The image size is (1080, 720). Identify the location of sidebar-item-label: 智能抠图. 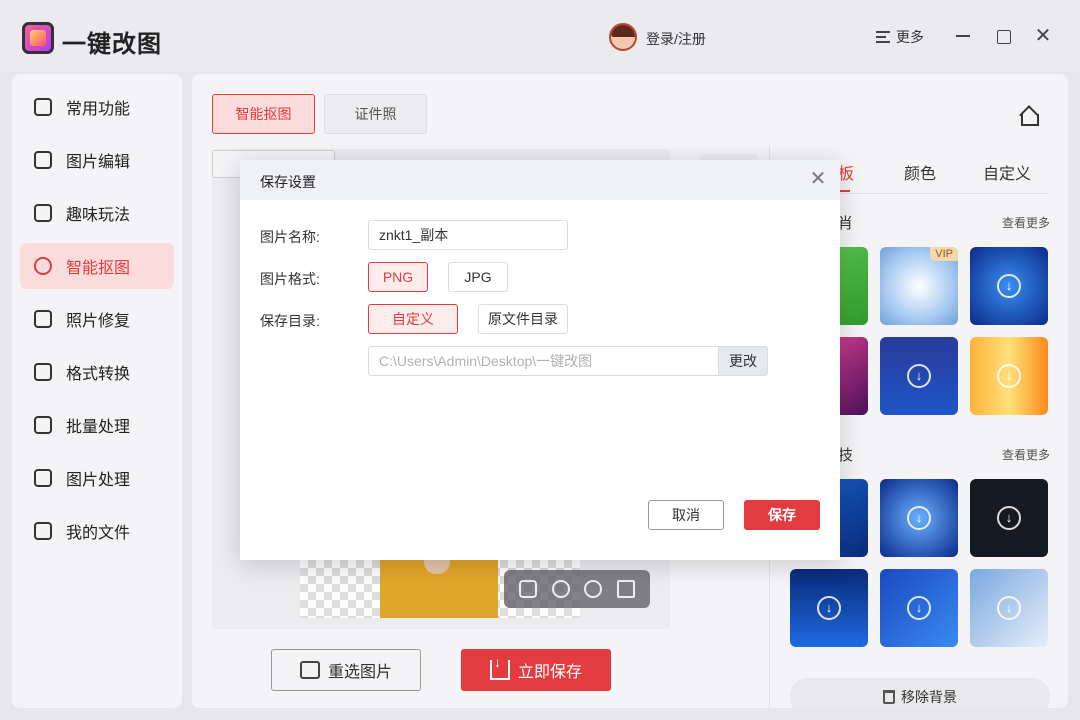
(98, 268).